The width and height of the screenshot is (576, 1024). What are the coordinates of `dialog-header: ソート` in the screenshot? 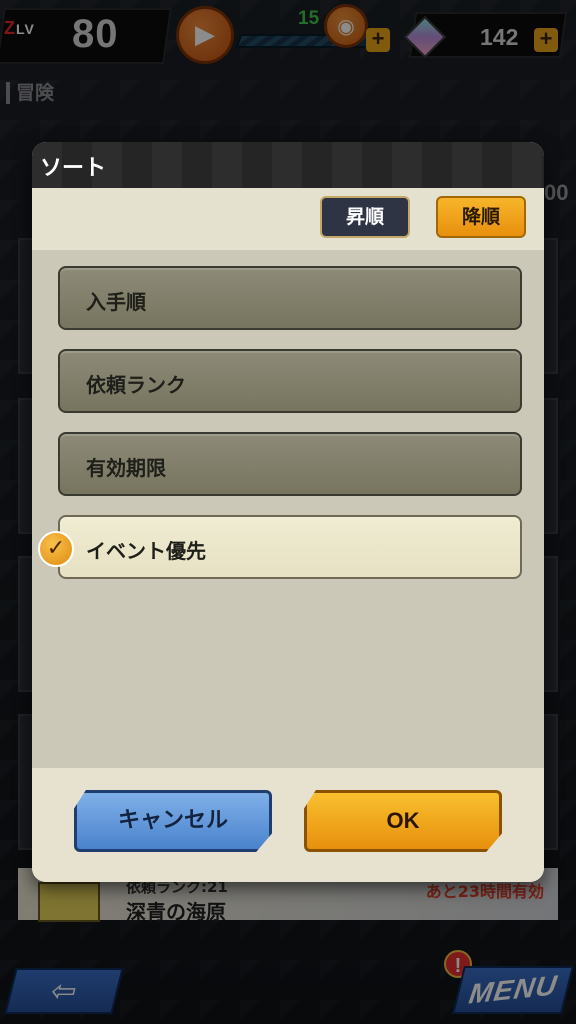 It's located at (288, 165).